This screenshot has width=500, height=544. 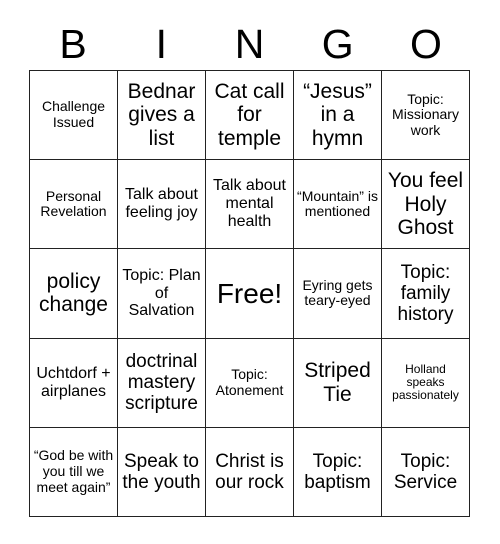 I want to click on bingo-cell-r3c2: Topic: Plan of Salvation, so click(x=162, y=294).